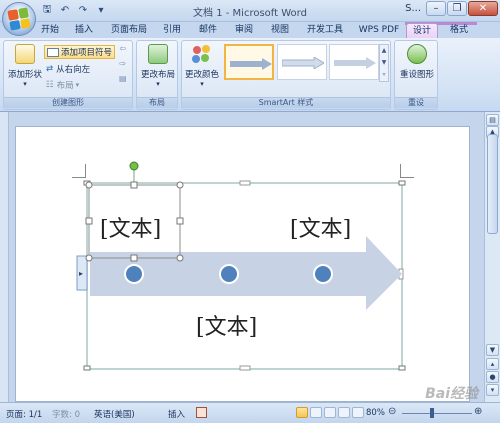 Image resolution: width=500 pixels, height=423 pixels. I want to click on language-indicator: 英语(美国), so click(114, 414).